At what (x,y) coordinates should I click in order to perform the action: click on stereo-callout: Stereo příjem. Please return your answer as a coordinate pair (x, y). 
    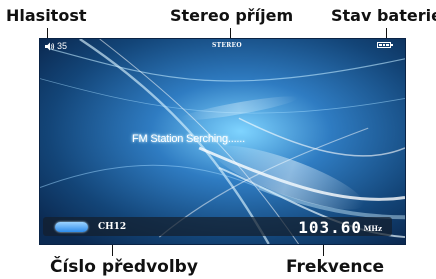
    Looking at the image, I should click on (232, 15).